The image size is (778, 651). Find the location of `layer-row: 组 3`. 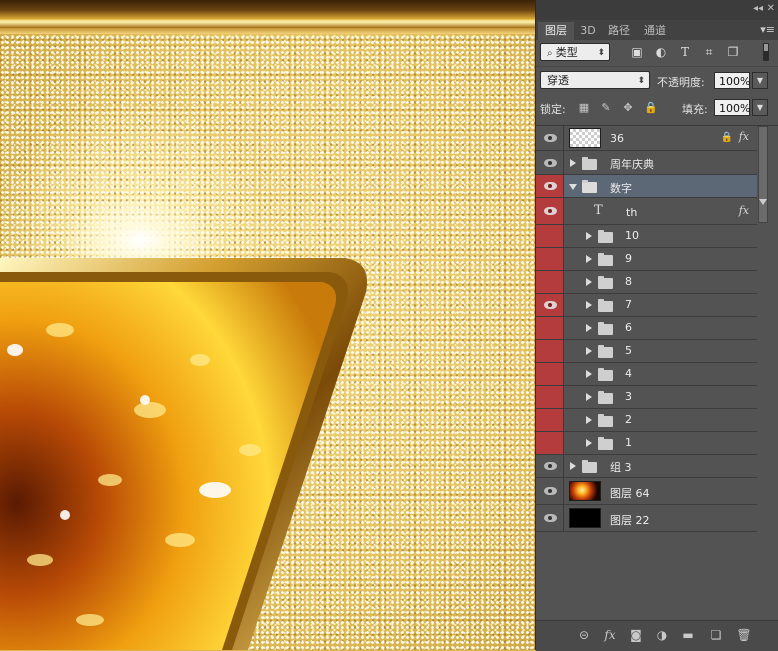

layer-row: 组 3 is located at coordinates (646, 466).